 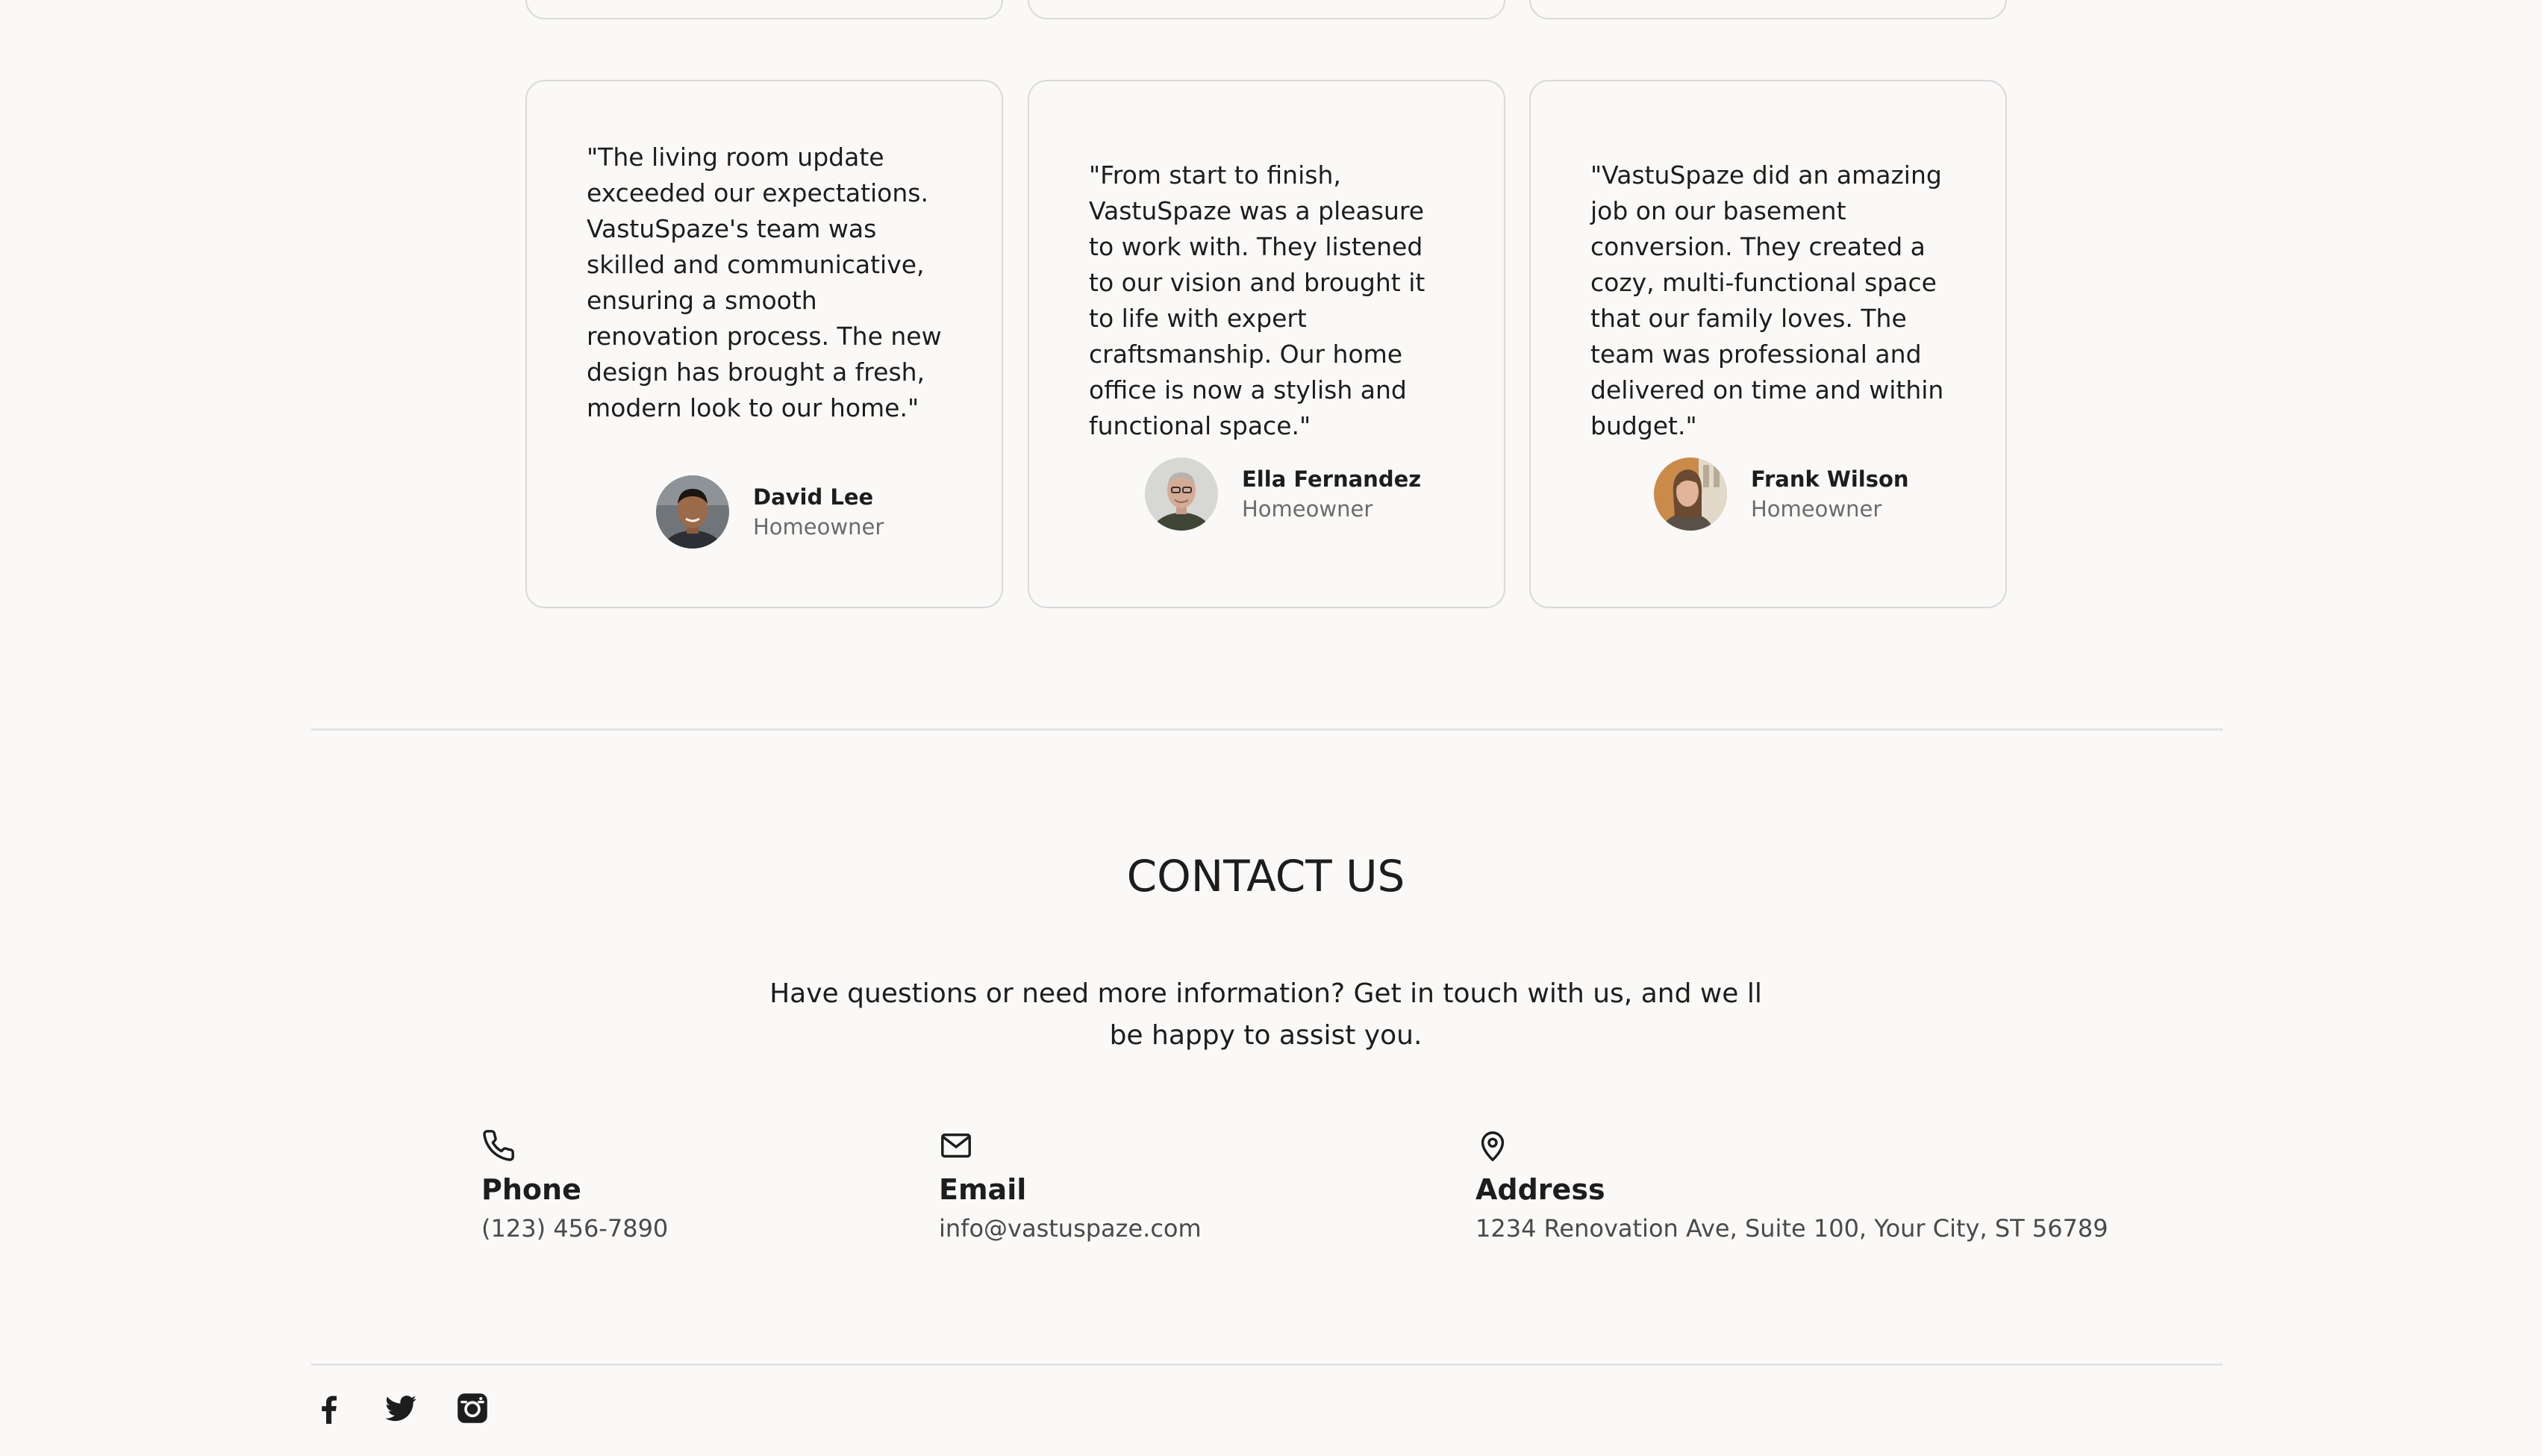 What do you see at coordinates (574, 1228) in the screenshot?
I see `phone-value: (123) 456-7890` at bounding box center [574, 1228].